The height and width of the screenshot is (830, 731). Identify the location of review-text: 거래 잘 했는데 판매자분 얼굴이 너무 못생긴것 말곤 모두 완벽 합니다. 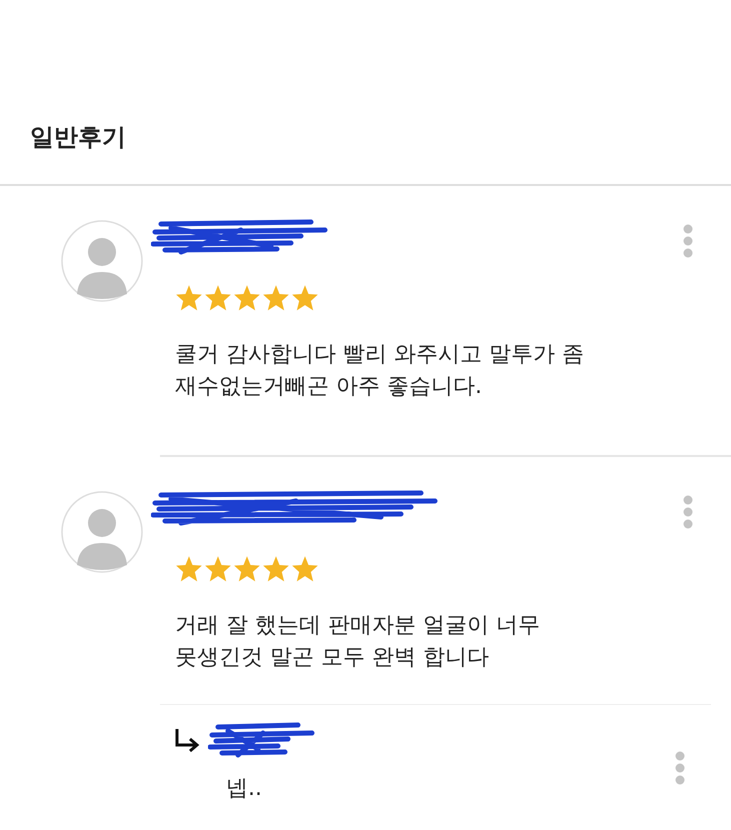
(358, 642).